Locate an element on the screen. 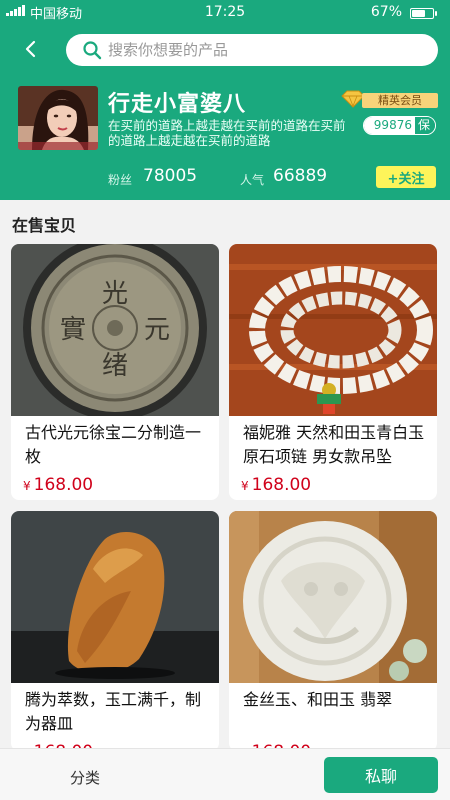 This screenshot has width=450, height=800. product-title: 金丝玉、和田玉 翡翠 is located at coordinates (318, 699).